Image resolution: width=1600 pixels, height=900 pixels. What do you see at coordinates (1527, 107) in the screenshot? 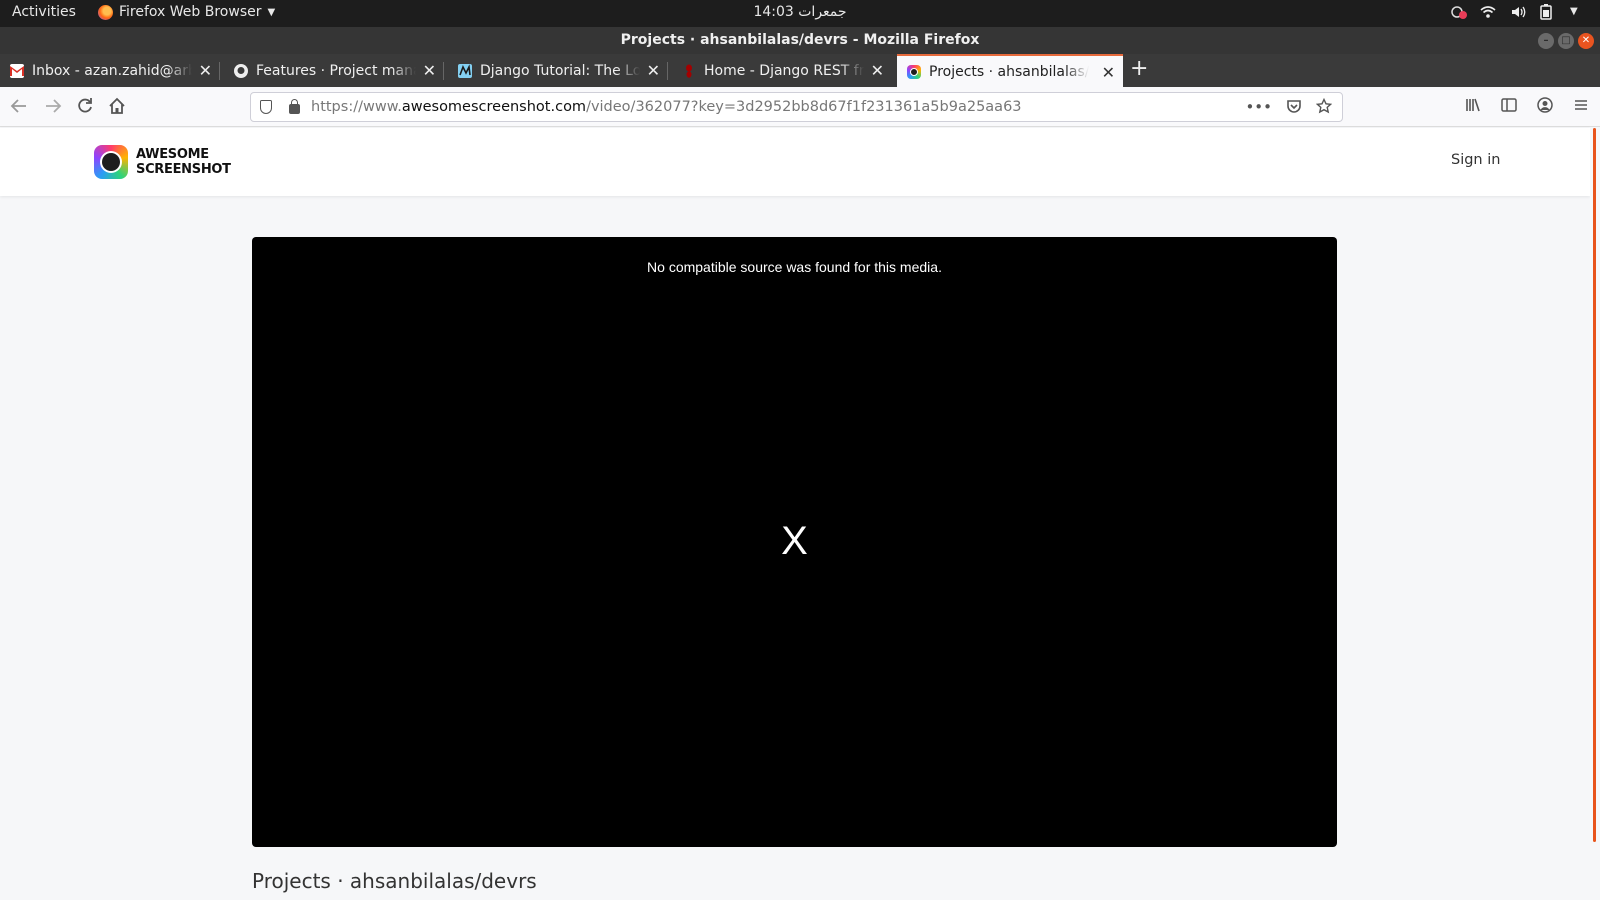
I see `toolbar-right` at bounding box center [1527, 107].